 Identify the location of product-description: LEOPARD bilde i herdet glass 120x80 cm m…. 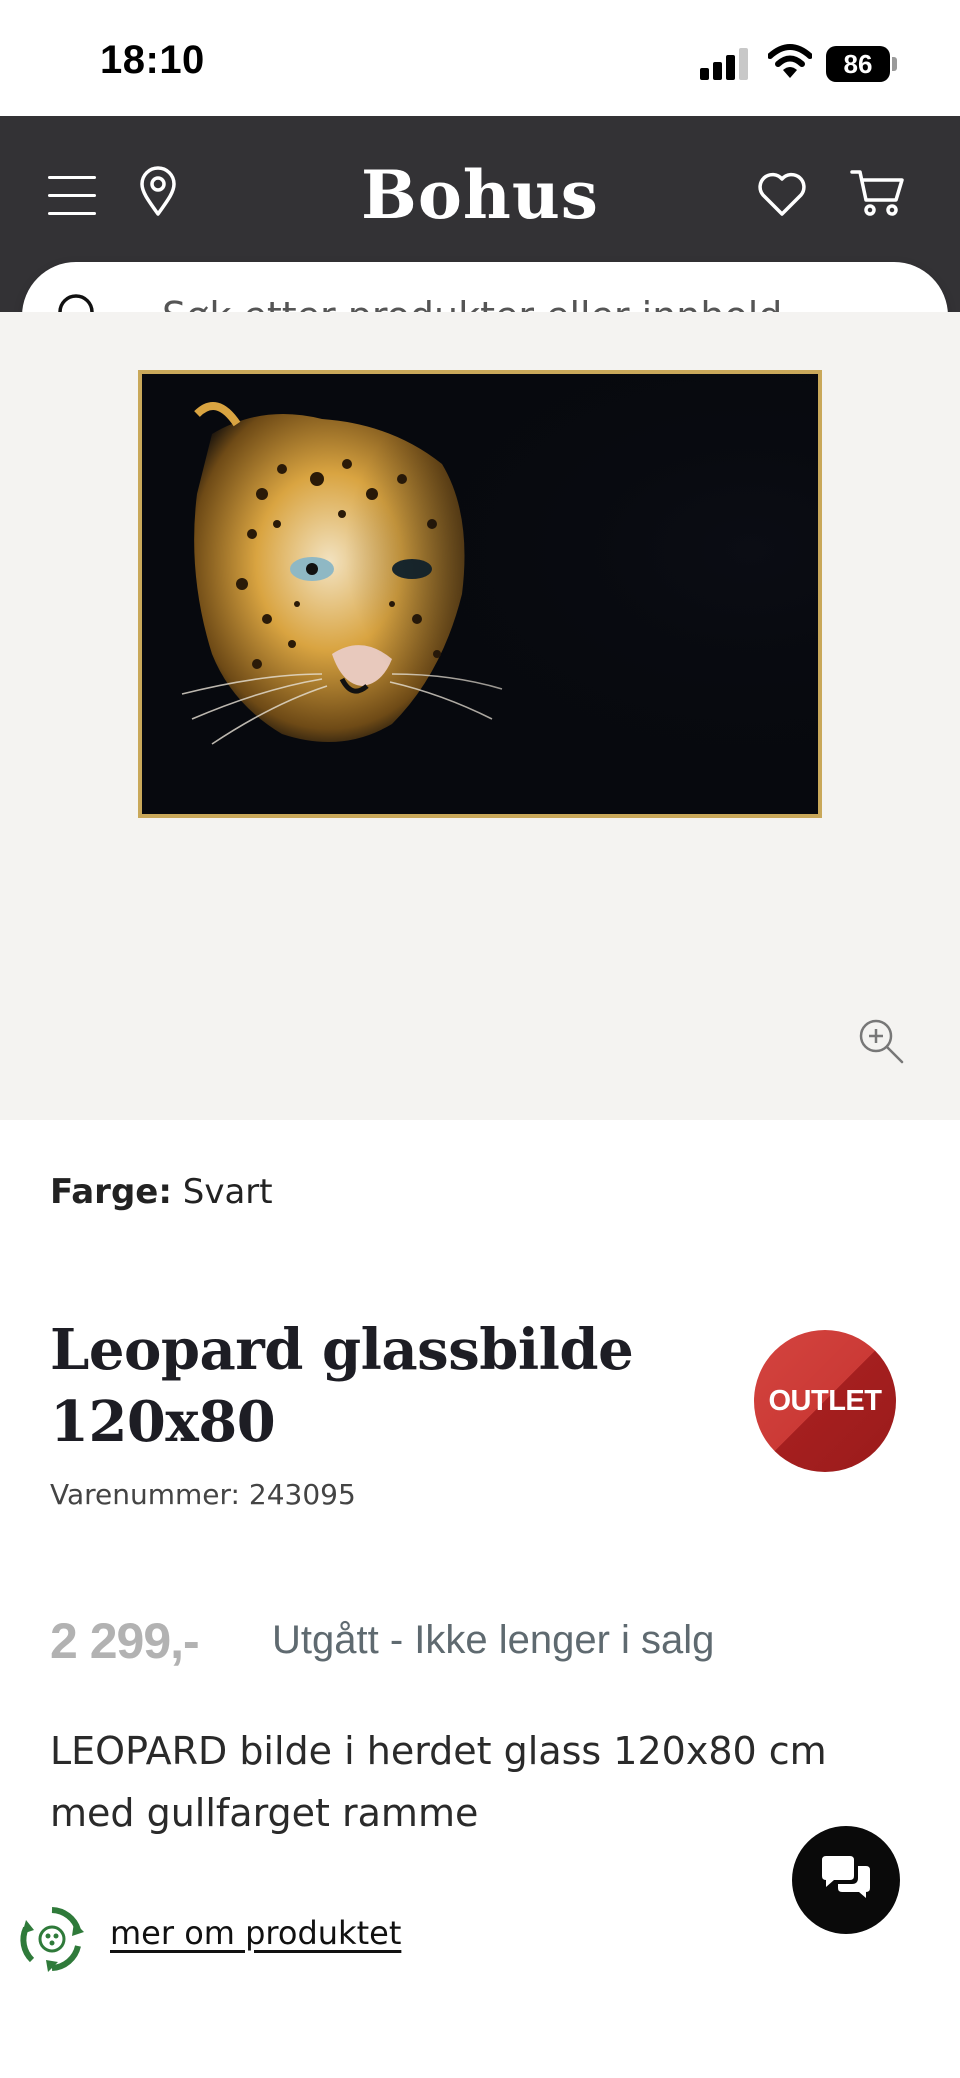
(438, 1782).